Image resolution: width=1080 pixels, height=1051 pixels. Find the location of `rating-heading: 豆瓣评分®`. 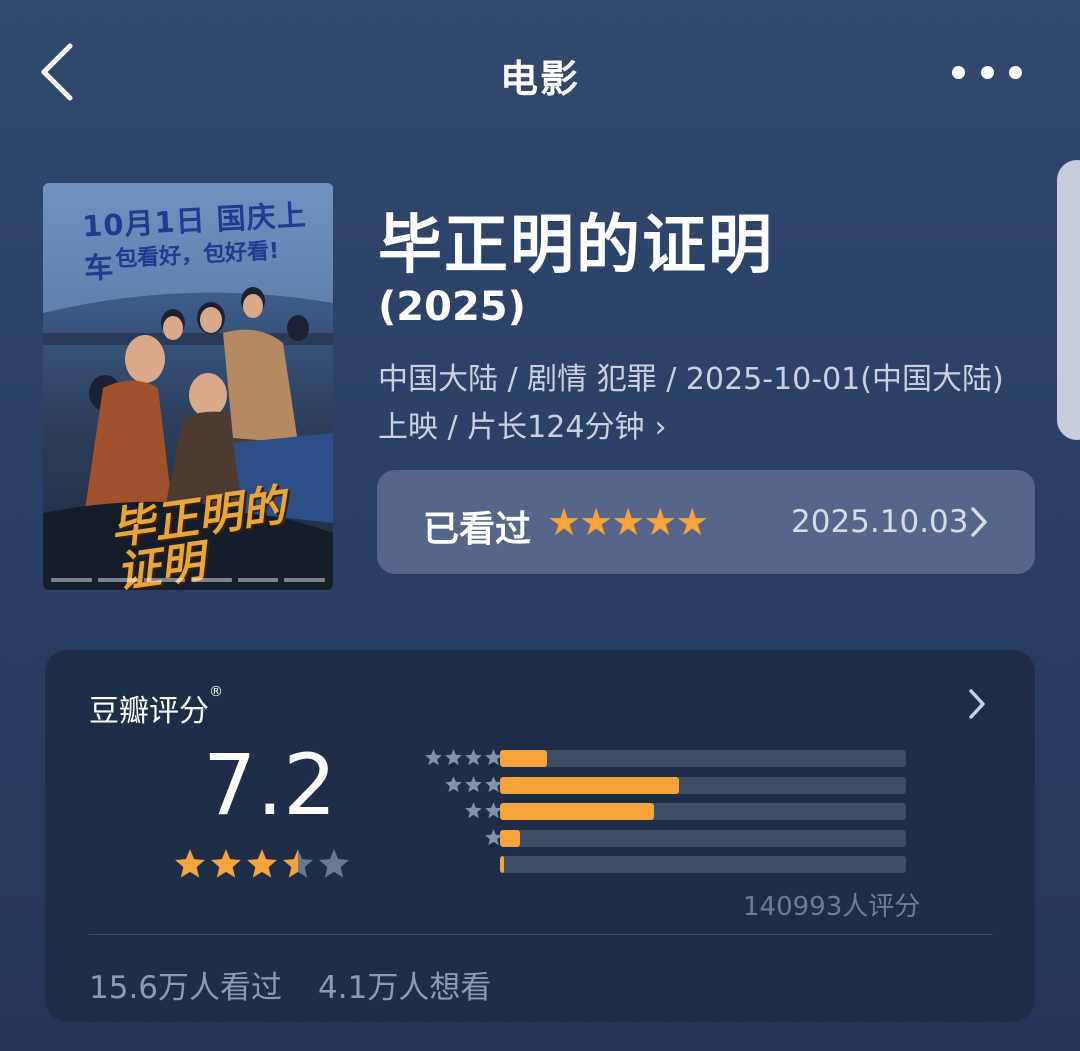

rating-heading: 豆瓣评分® is located at coordinates (156, 707).